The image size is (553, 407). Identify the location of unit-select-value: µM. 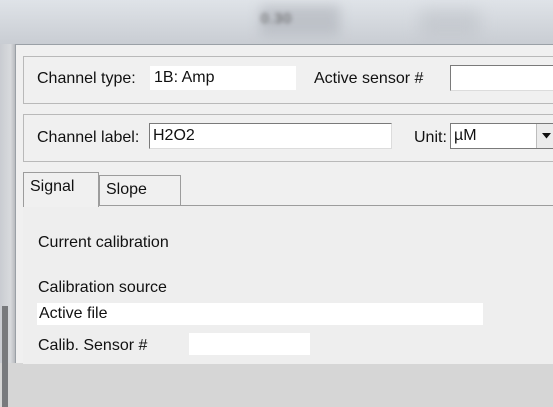
(465, 135).